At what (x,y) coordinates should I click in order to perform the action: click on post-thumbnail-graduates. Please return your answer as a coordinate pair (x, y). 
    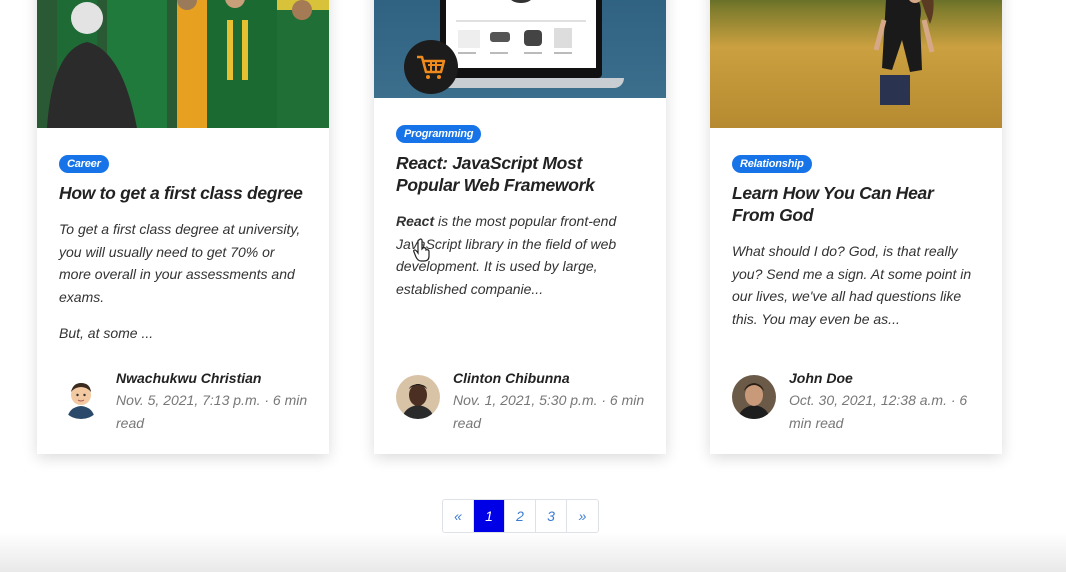
    Looking at the image, I should click on (183, 64).